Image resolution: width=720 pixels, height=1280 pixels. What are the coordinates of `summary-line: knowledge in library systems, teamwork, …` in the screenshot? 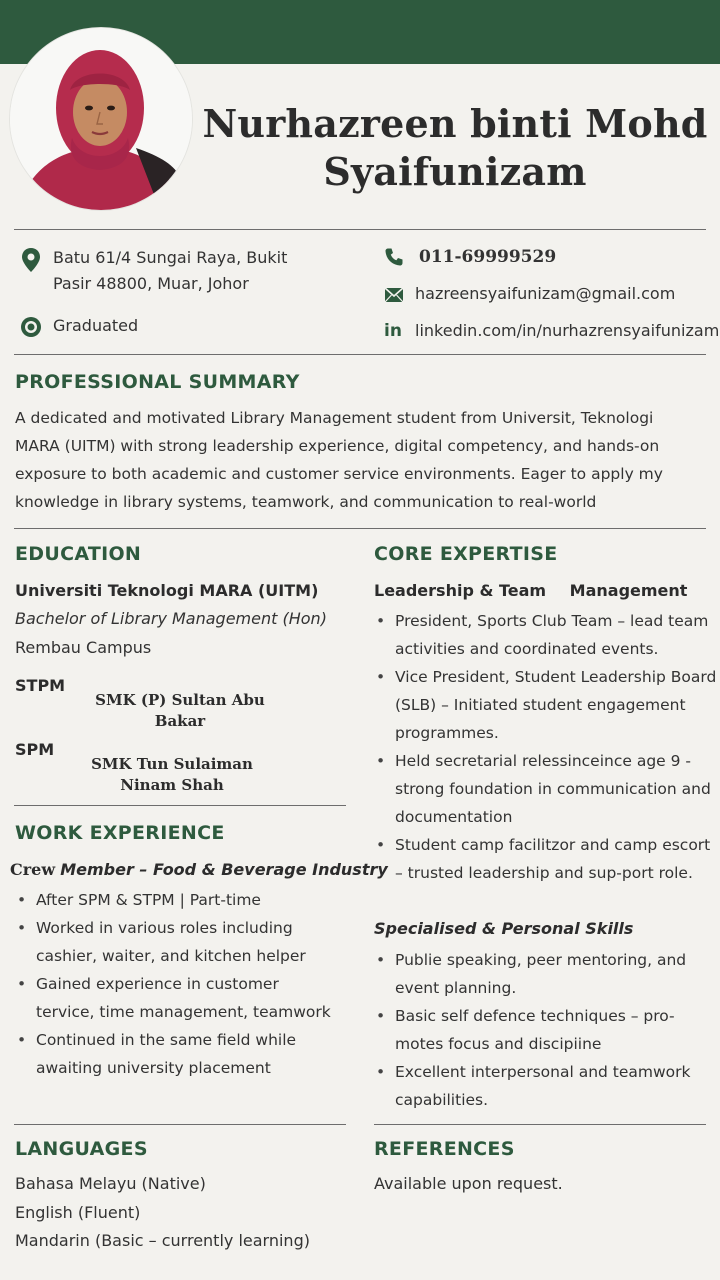 It's located at (306, 502).